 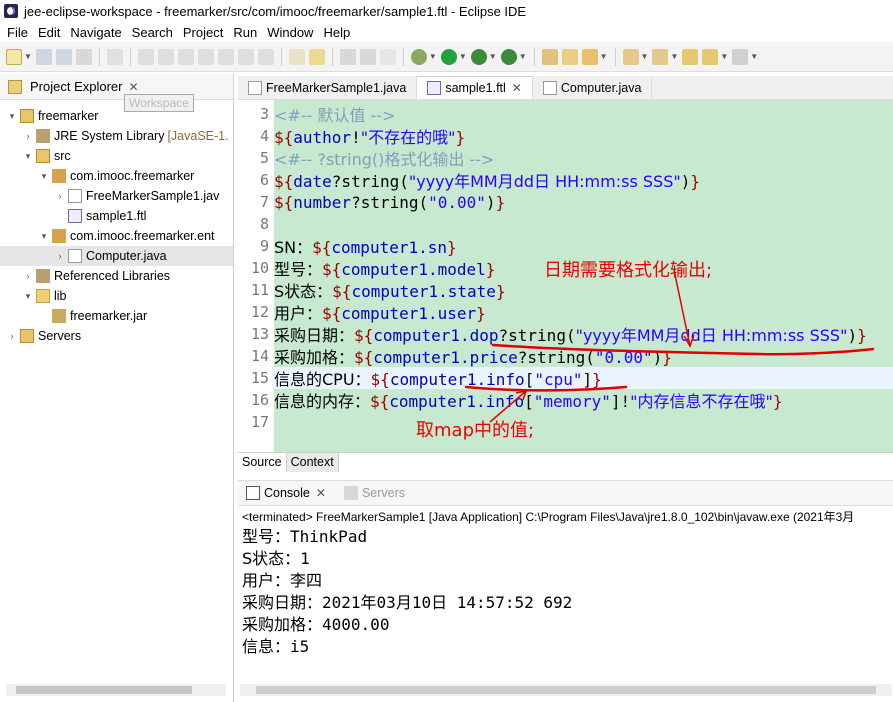 I want to click on save-all-icon, so click(x=63, y=56).